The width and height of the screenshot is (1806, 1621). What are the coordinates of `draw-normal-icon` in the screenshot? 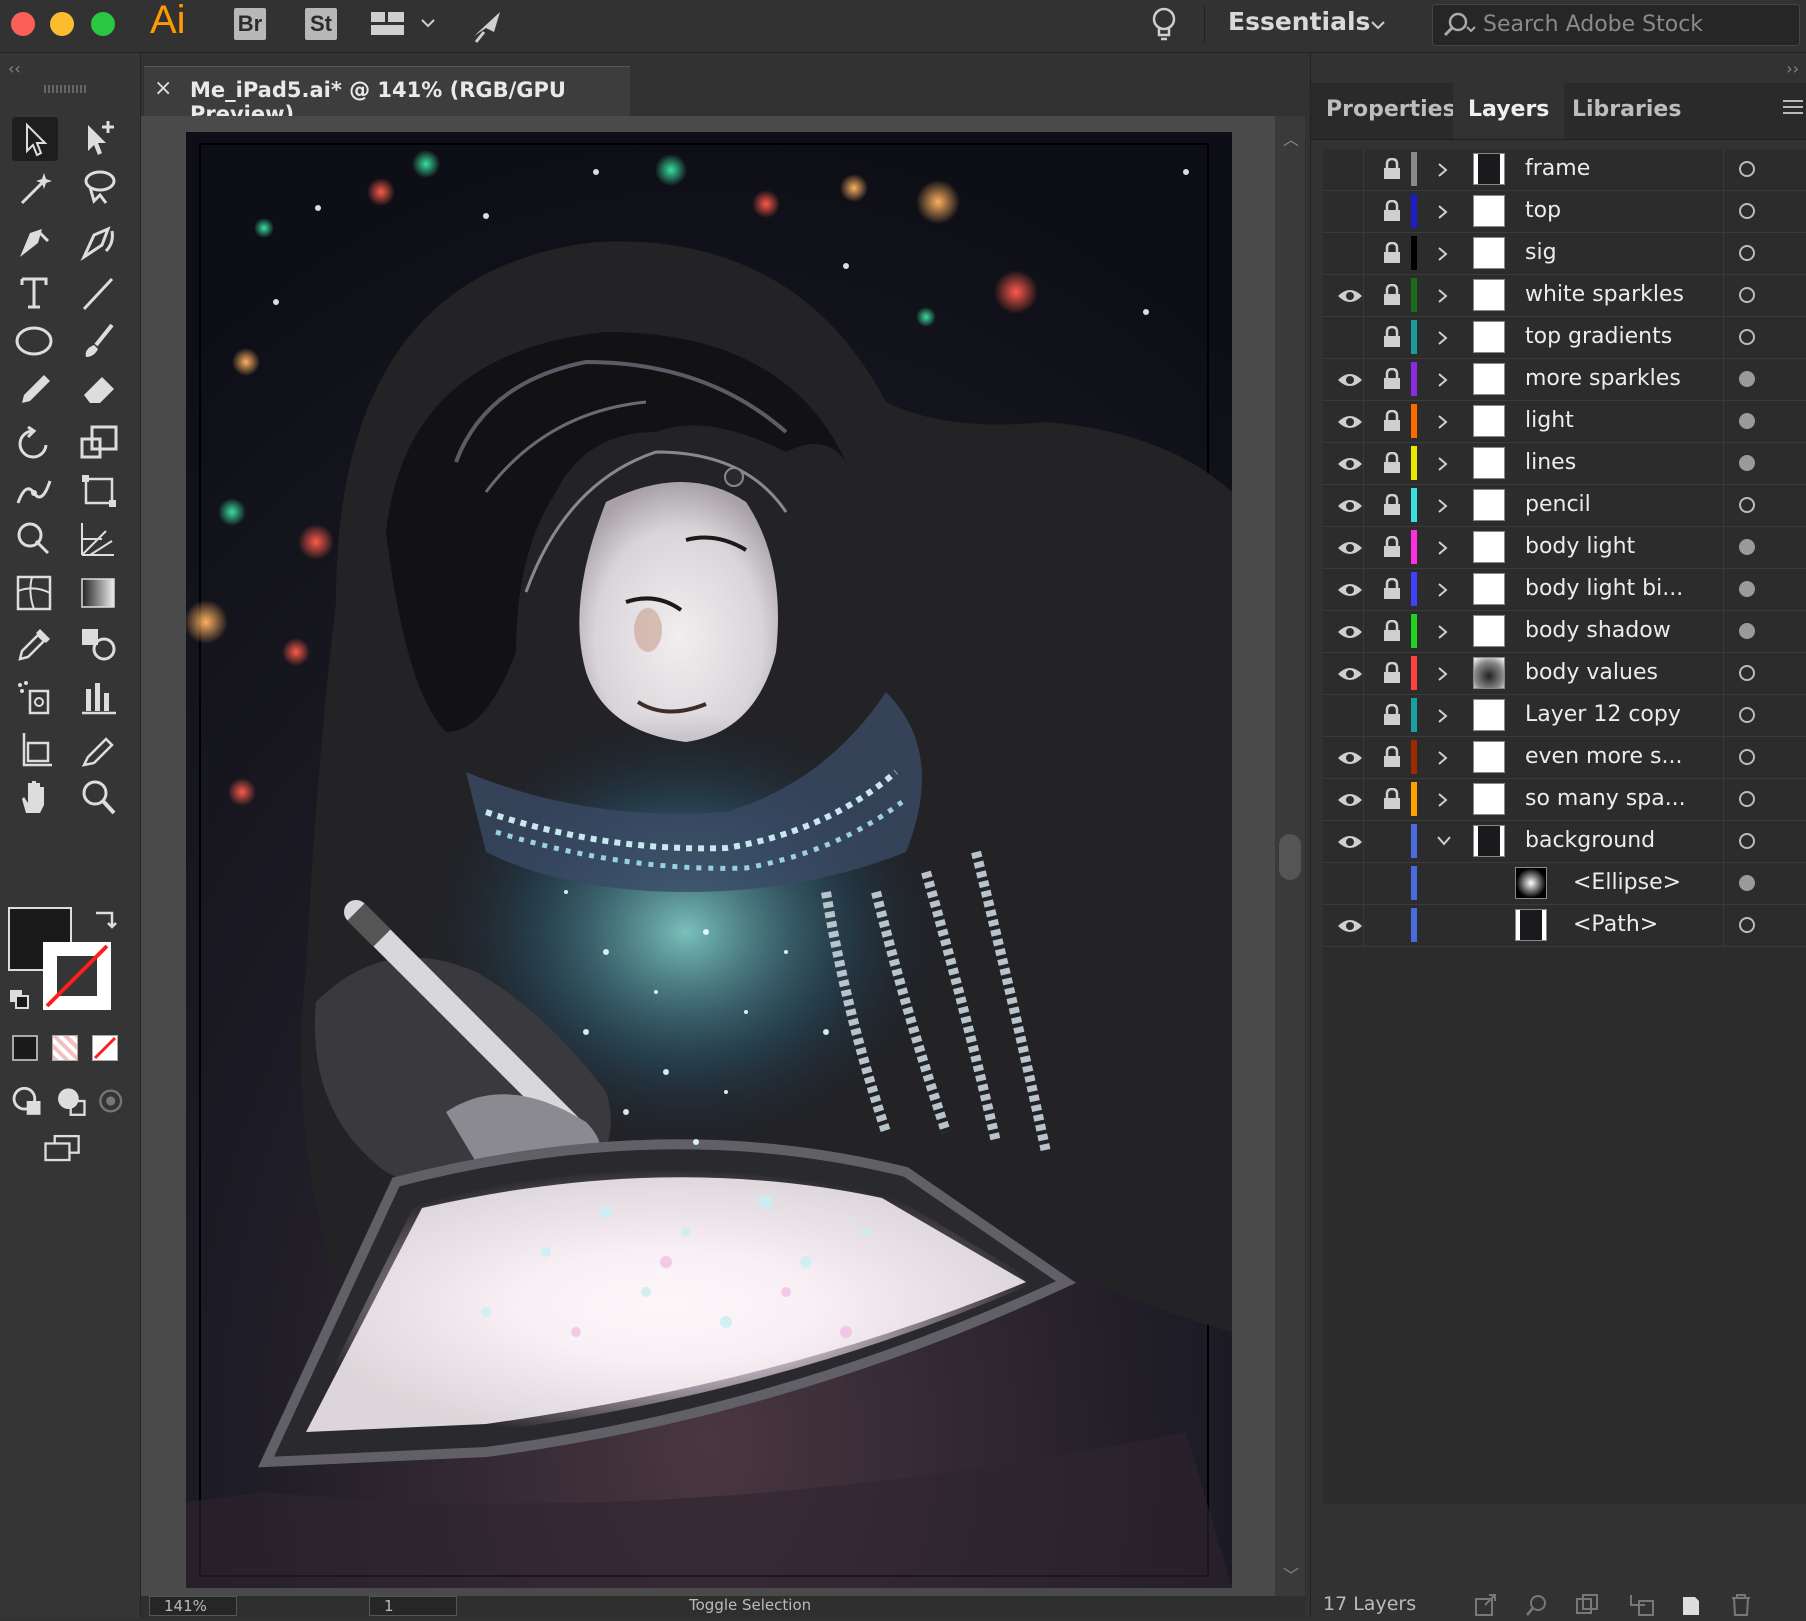 It's located at (26, 1097).